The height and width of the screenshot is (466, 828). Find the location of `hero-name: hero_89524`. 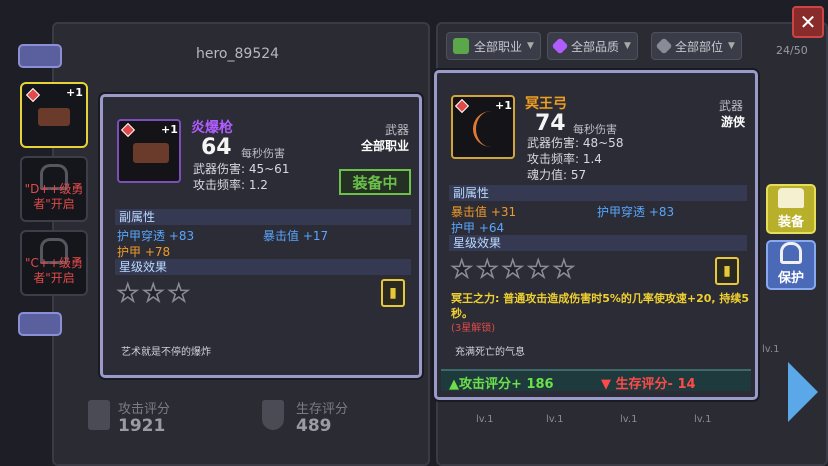

hero-name: hero_89524 is located at coordinates (238, 54).